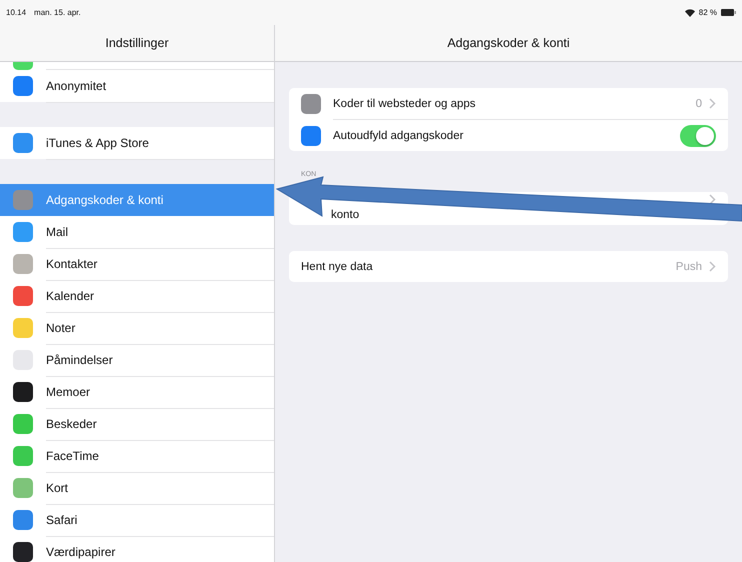 The height and width of the screenshot is (562, 742). What do you see at coordinates (57, 12) in the screenshot?
I see `status-date: man. 15. apr.` at bounding box center [57, 12].